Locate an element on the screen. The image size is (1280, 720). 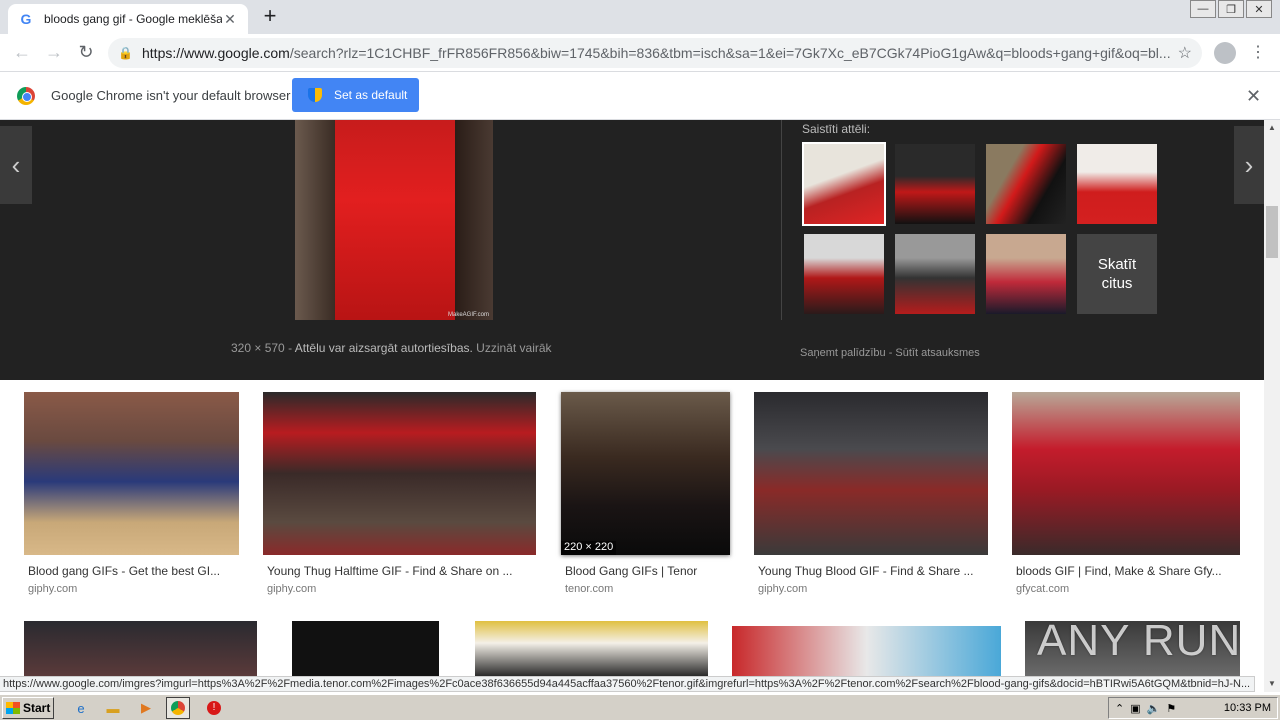
preview-image: MakeAGIF.com is located at coordinates (394, 220).